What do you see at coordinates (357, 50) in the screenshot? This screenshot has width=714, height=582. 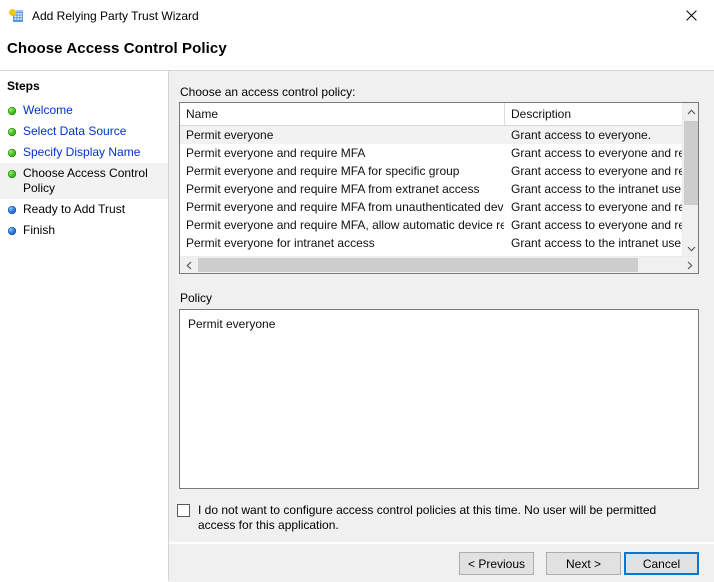 I see `page-header: Choose Access Control Policy` at bounding box center [357, 50].